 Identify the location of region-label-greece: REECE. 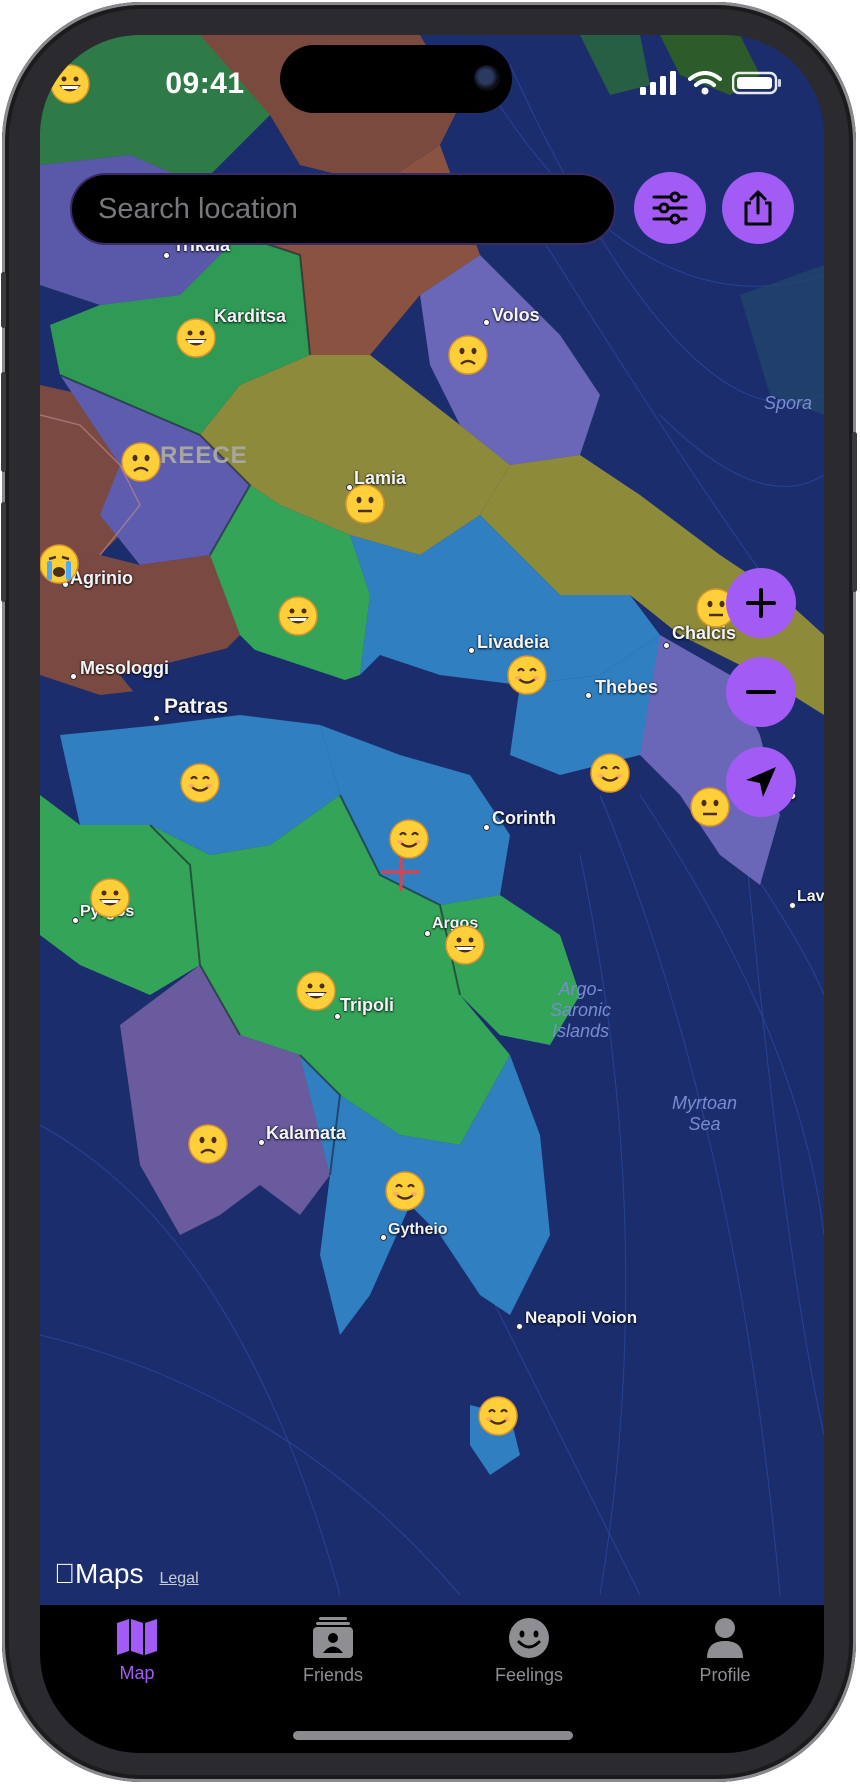
(204, 455).